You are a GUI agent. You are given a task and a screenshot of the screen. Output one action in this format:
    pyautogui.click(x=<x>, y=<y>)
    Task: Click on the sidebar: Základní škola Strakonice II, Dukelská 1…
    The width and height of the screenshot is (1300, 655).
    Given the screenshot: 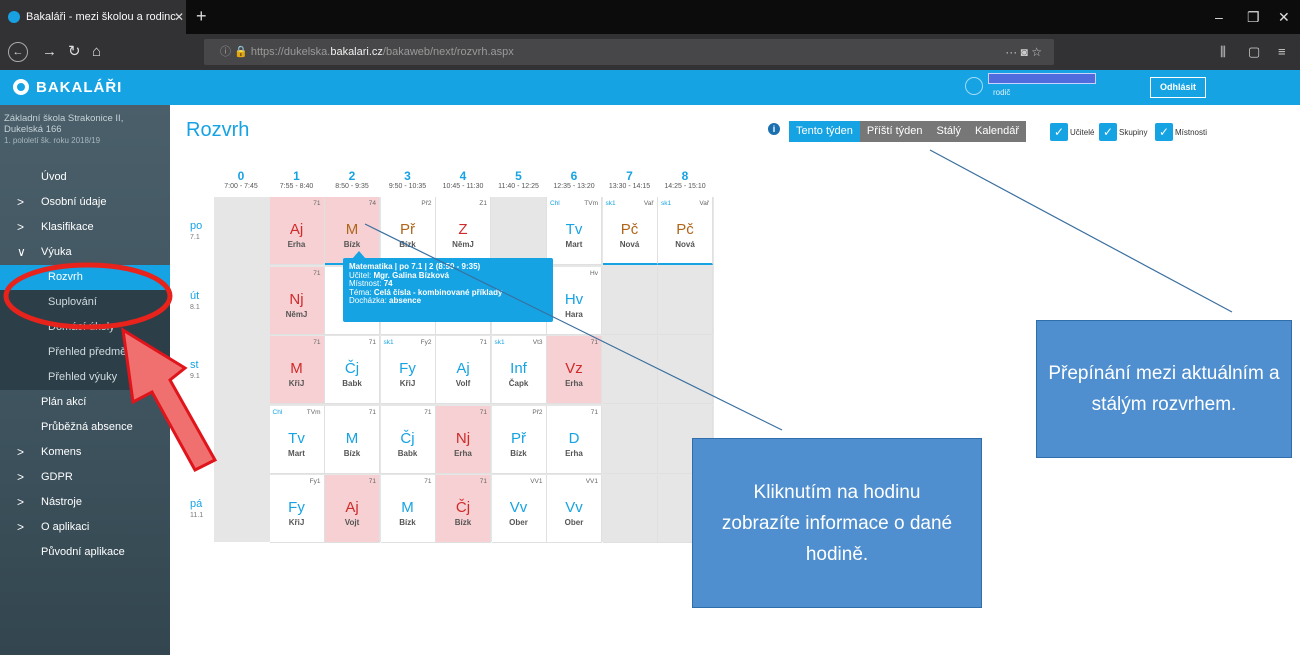 What is the action you would take?
    pyautogui.click(x=85, y=380)
    